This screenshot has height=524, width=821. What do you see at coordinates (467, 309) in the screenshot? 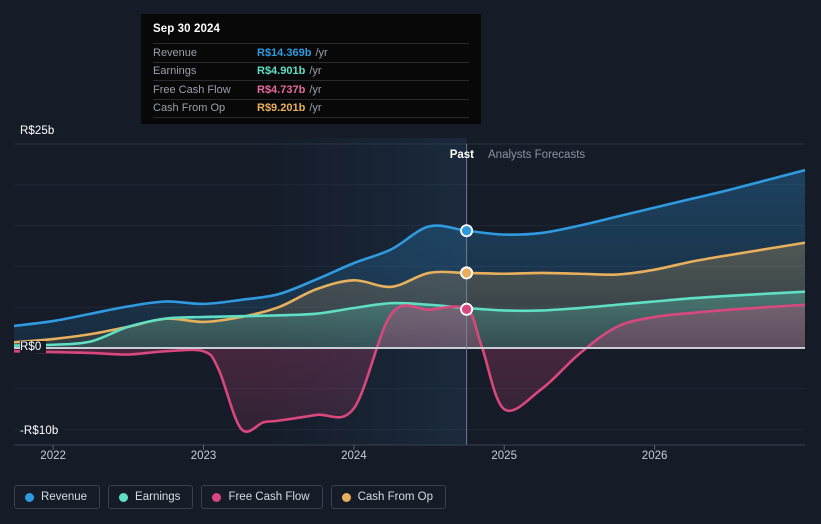
I see `data-point-marker-free-cash-flow` at bounding box center [467, 309].